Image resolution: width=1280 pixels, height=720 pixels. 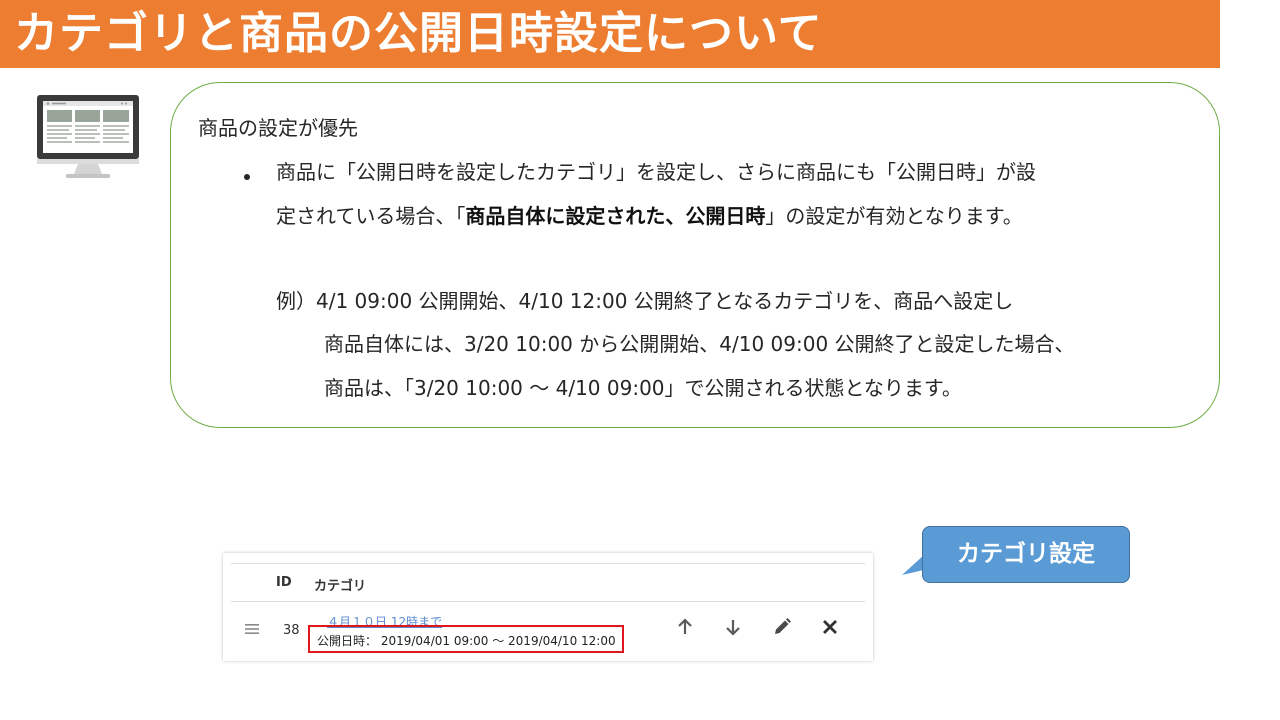 What do you see at coordinates (371, 216) in the screenshot?
I see `bullet-line-2-pre: 定されている場合、「` at bounding box center [371, 216].